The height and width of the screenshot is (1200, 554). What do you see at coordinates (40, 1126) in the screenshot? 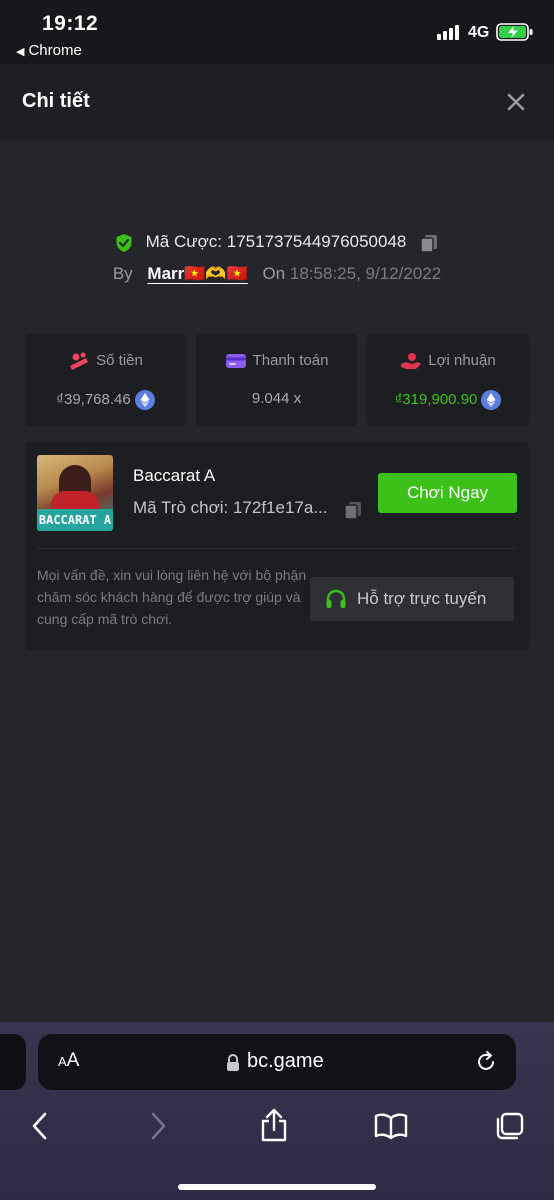
I see `back-arrow-icon` at bounding box center [40, 1126].